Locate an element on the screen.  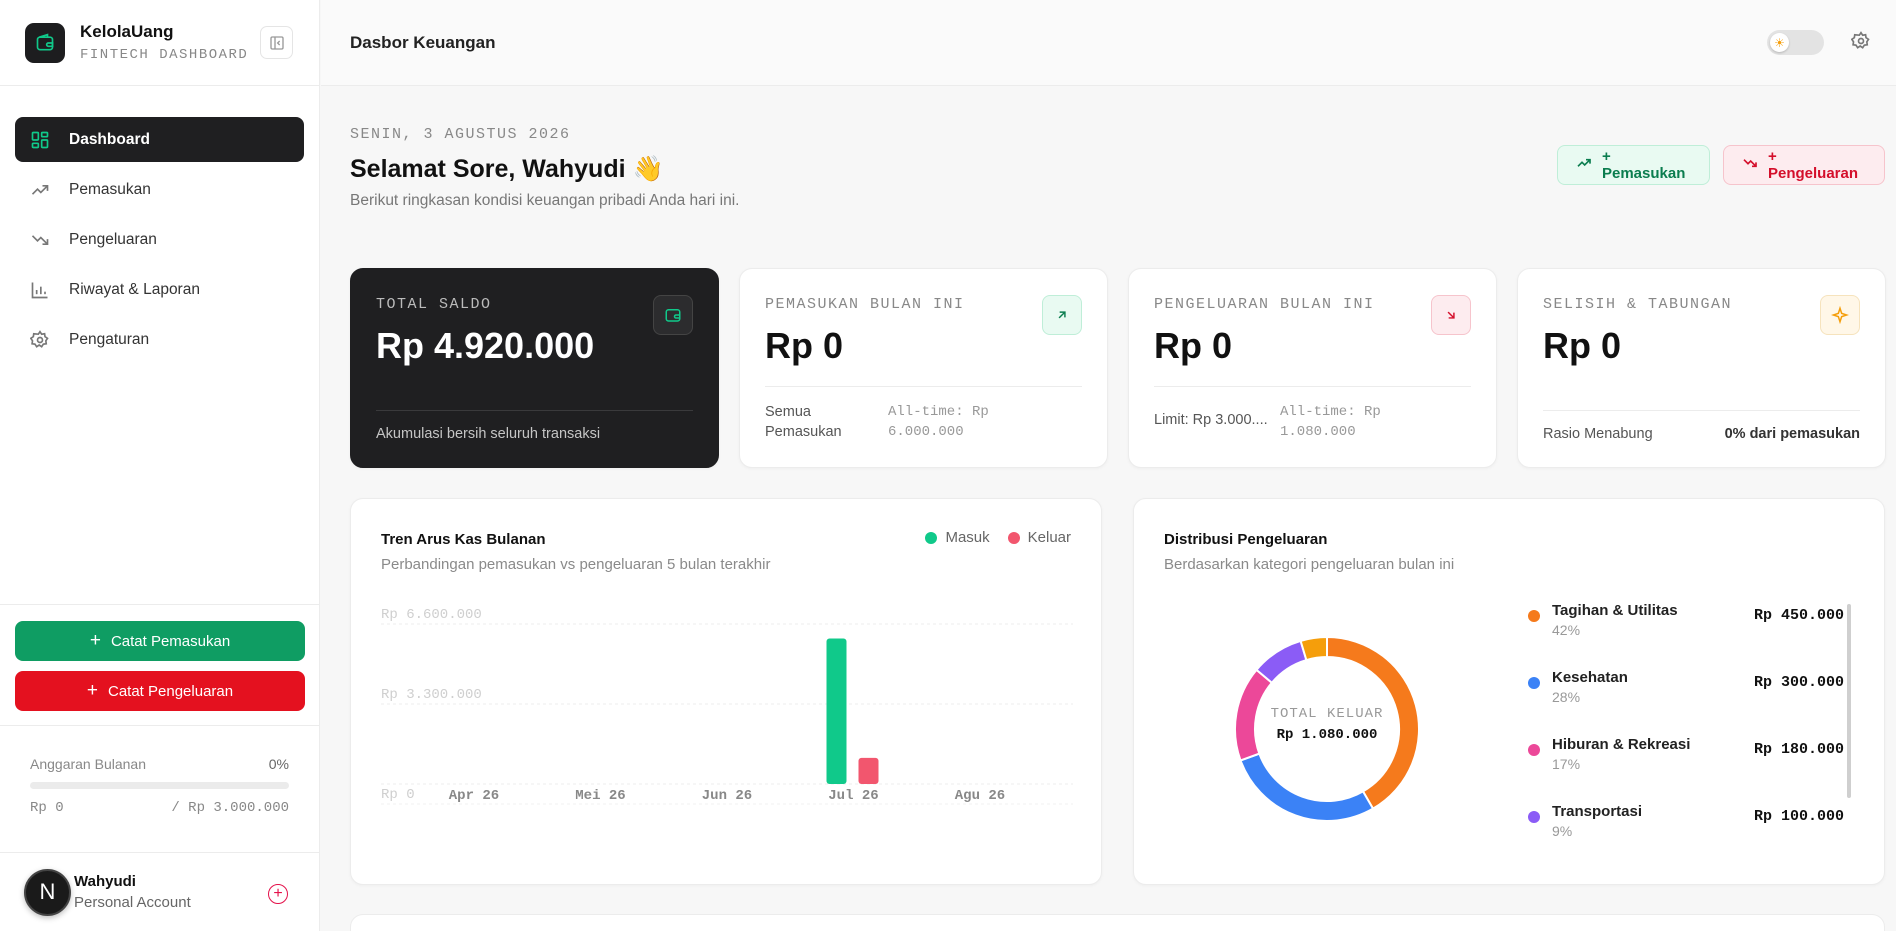
stat-label: TOTAL SALDO is located at coordinates (434, 304).